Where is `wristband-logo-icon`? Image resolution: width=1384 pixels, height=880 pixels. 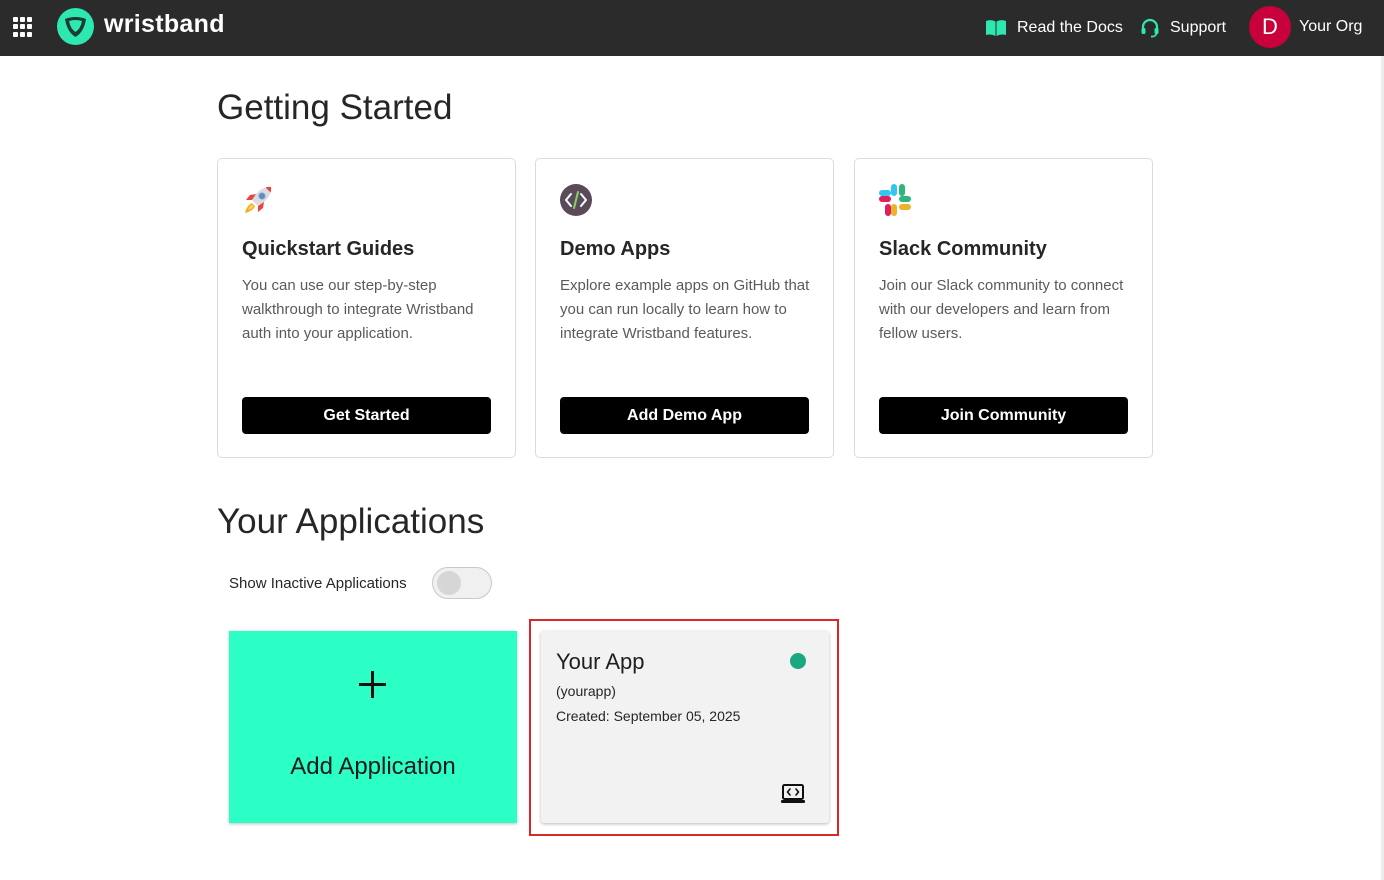 wristband-logo-icon is located at coordinates (75, 26).